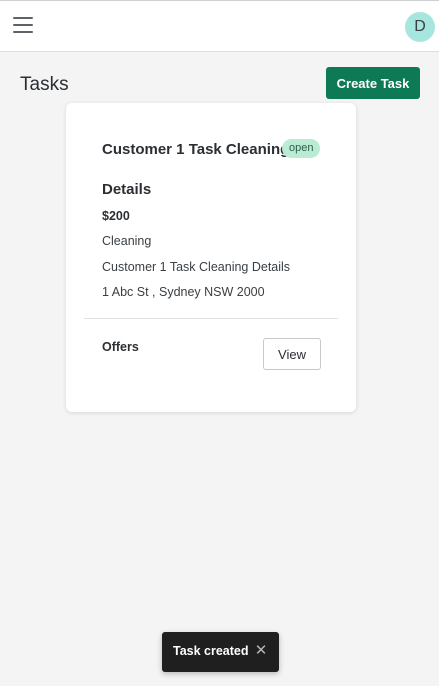  I want to click on toast-notification: Task created ✕, so click(220, 652).